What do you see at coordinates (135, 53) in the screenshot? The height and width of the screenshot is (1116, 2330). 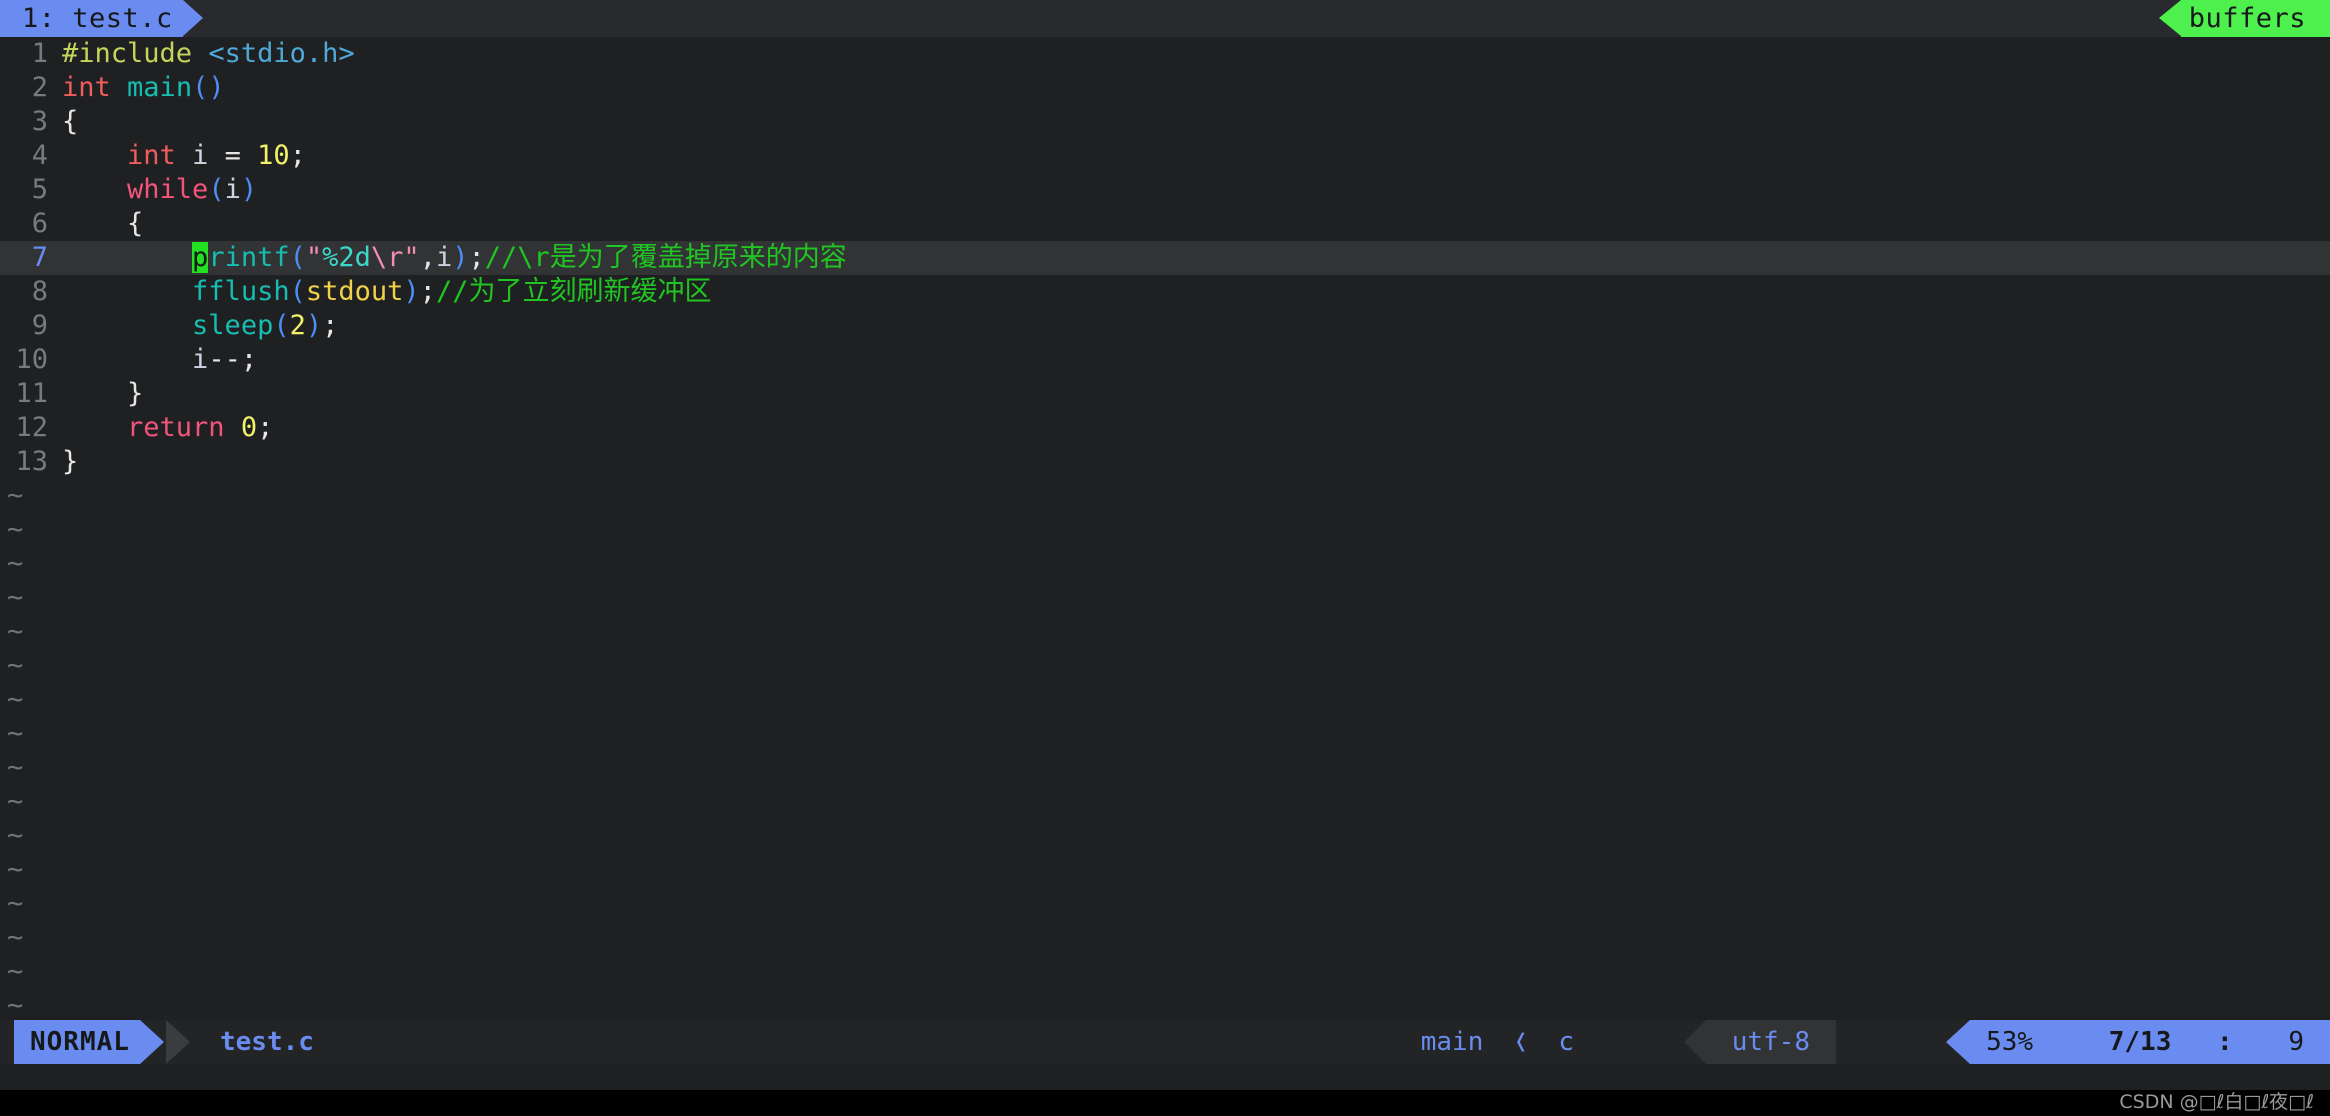 I see `code-token: #include` at bounding box center [135, 53].